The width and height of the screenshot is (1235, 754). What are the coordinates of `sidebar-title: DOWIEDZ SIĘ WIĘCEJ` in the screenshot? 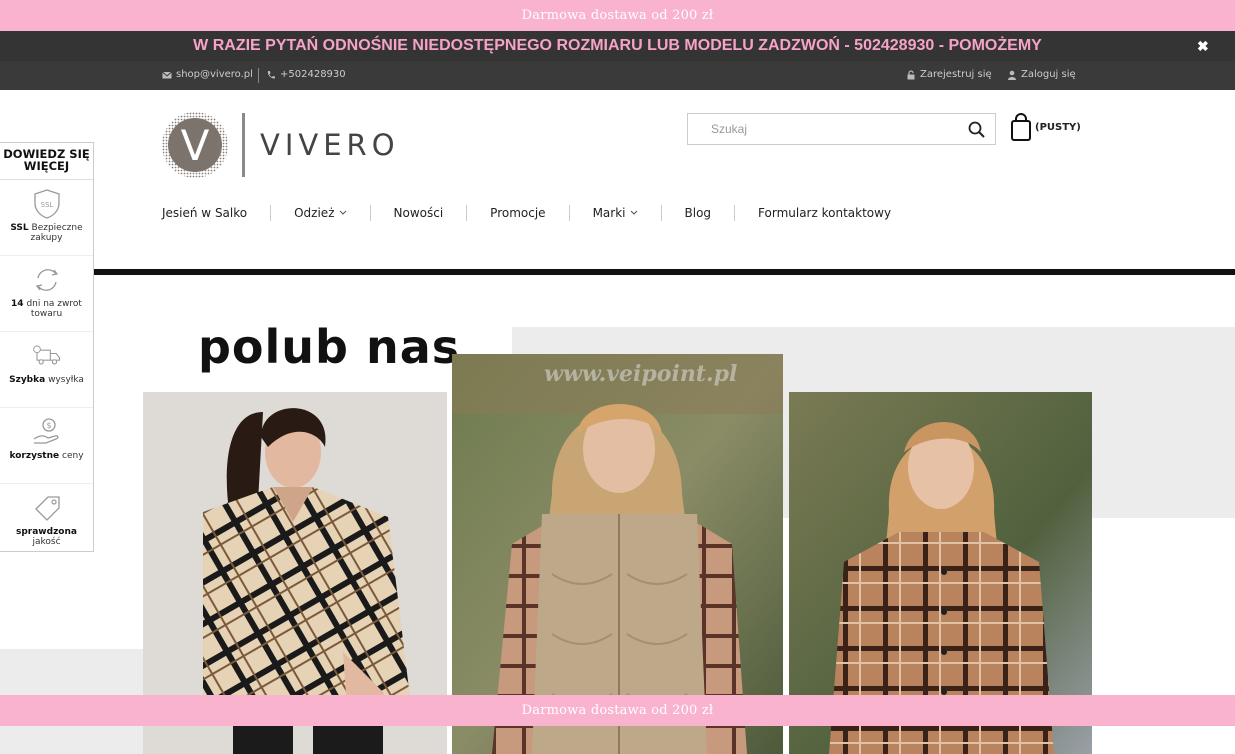 It's located at (46, 161).